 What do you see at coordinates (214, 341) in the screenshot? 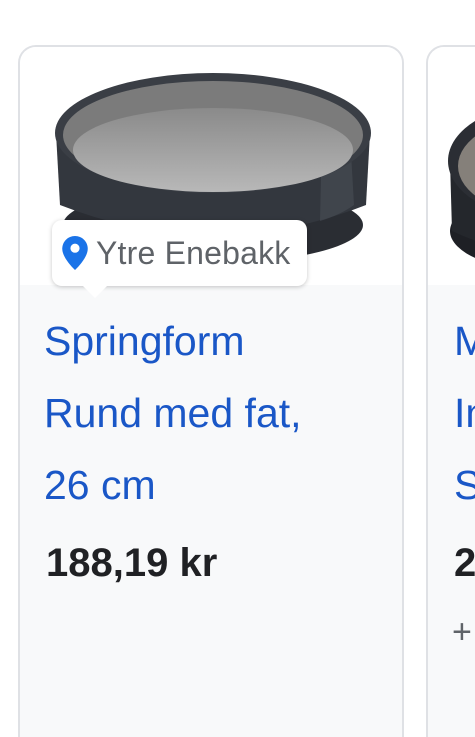
I see `product-title-line: Springform` at bounding box center [214, 341].